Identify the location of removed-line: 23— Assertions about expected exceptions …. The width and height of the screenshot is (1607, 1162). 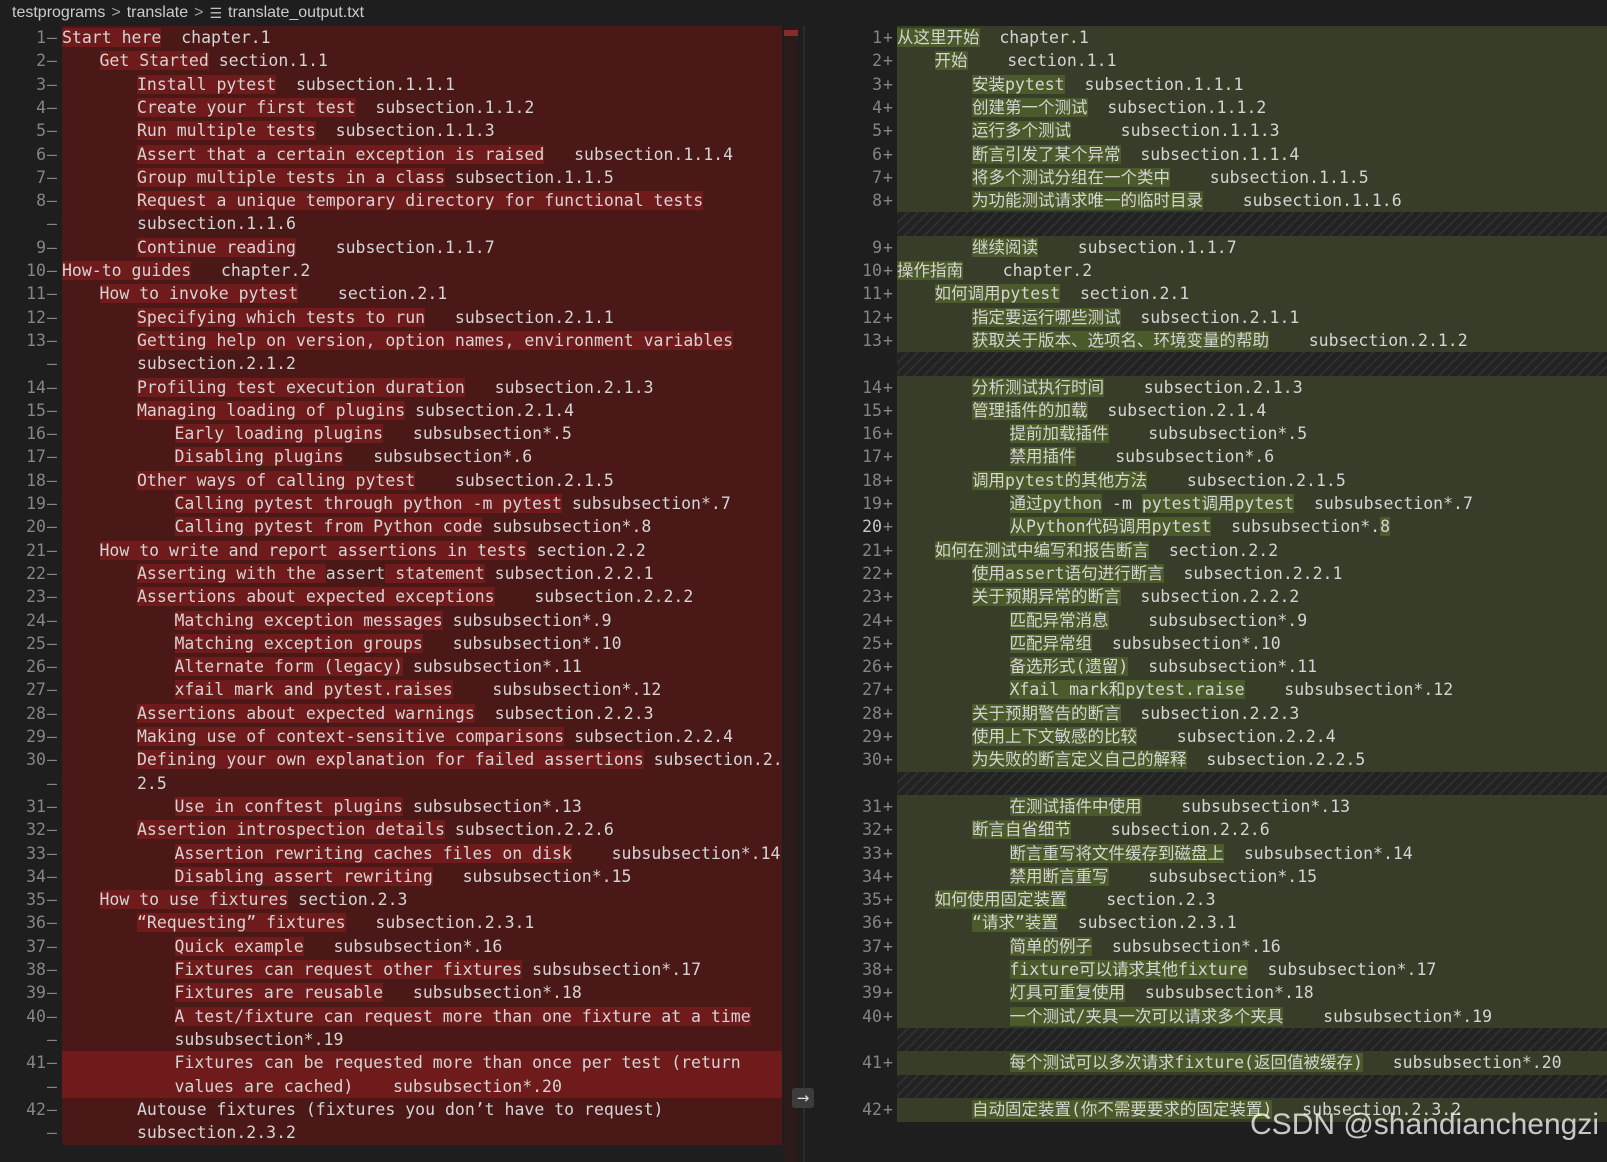
(400, 597).